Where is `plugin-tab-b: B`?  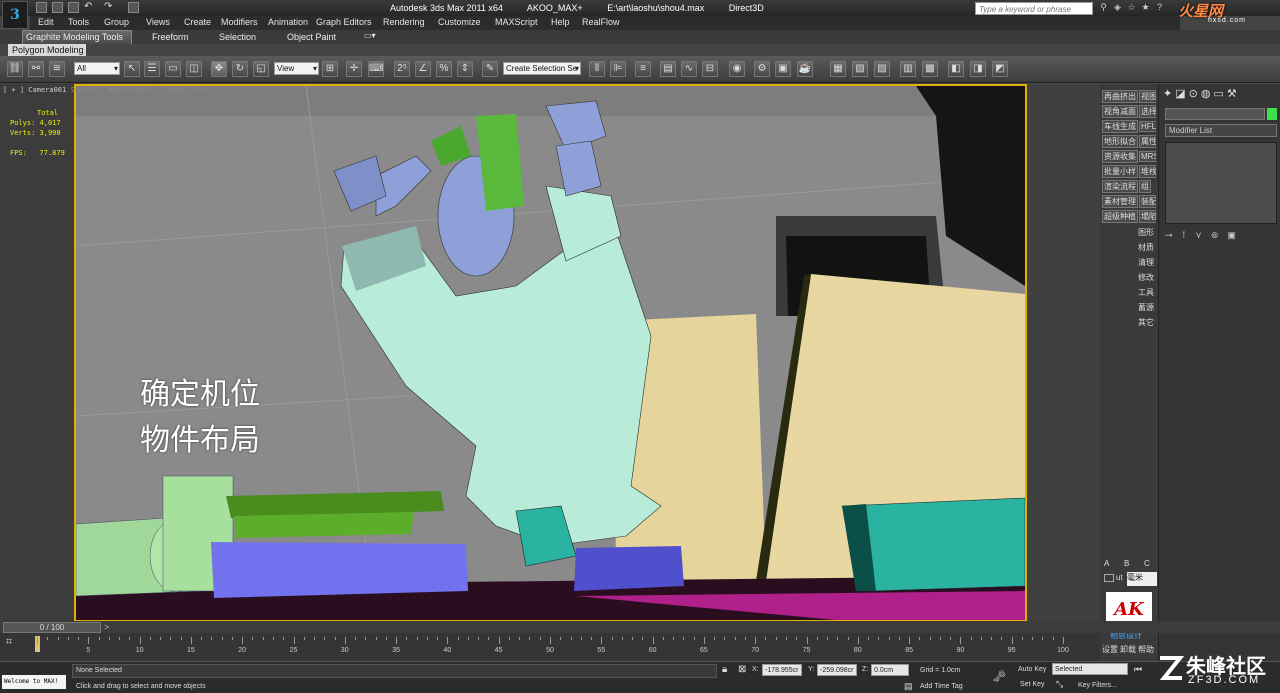
plugin-tab-b: B is located at coordinates (1130, 566).